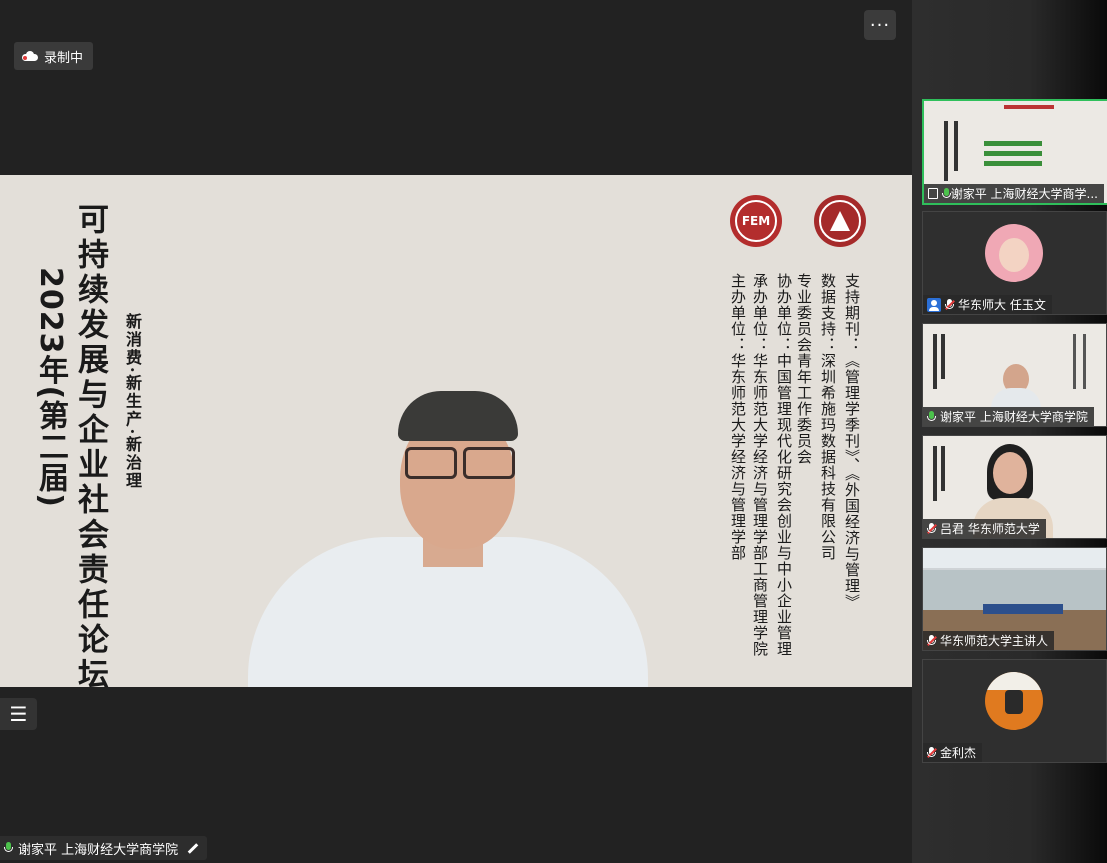 Image resolution: width=1107 pixels, height=863 pixels. I want to click on more-options-button: ···, so click(880, 25).